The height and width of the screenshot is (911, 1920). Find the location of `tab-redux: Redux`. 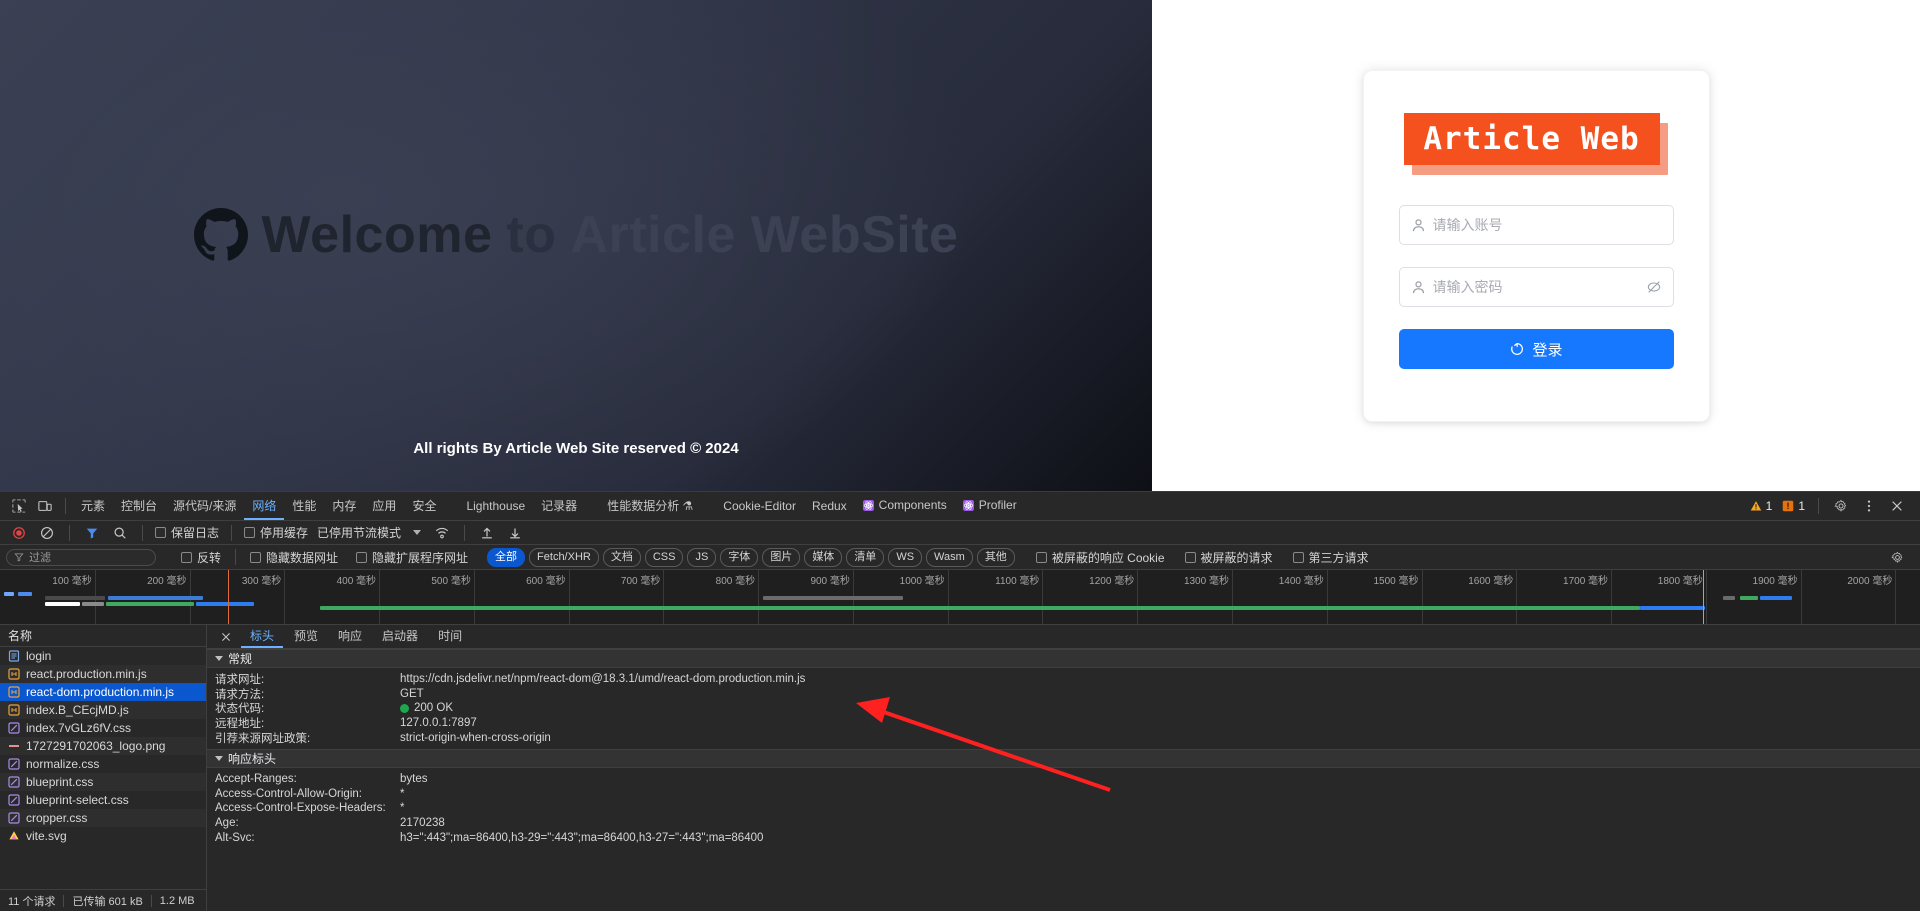

tab-redux: Redux is located at coordinates (829, 506).